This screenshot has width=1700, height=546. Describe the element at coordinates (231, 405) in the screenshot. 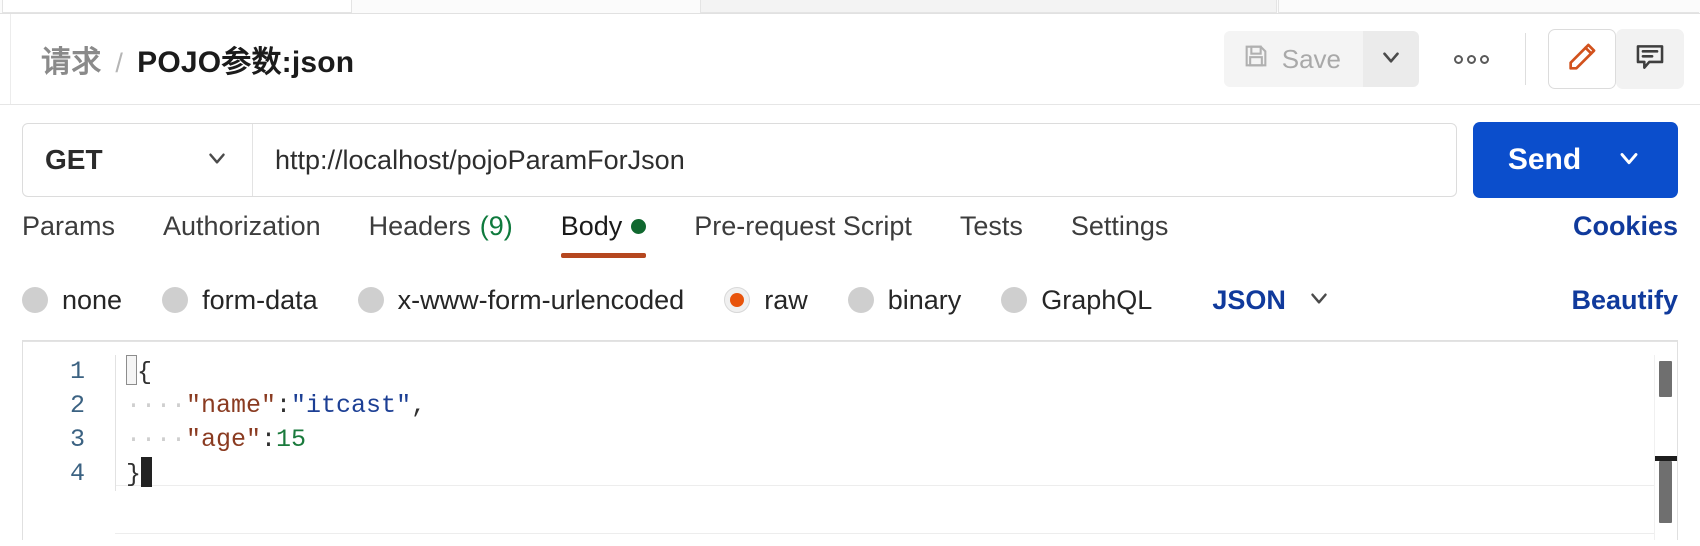

I see `code-token-key: "name"` at that location.